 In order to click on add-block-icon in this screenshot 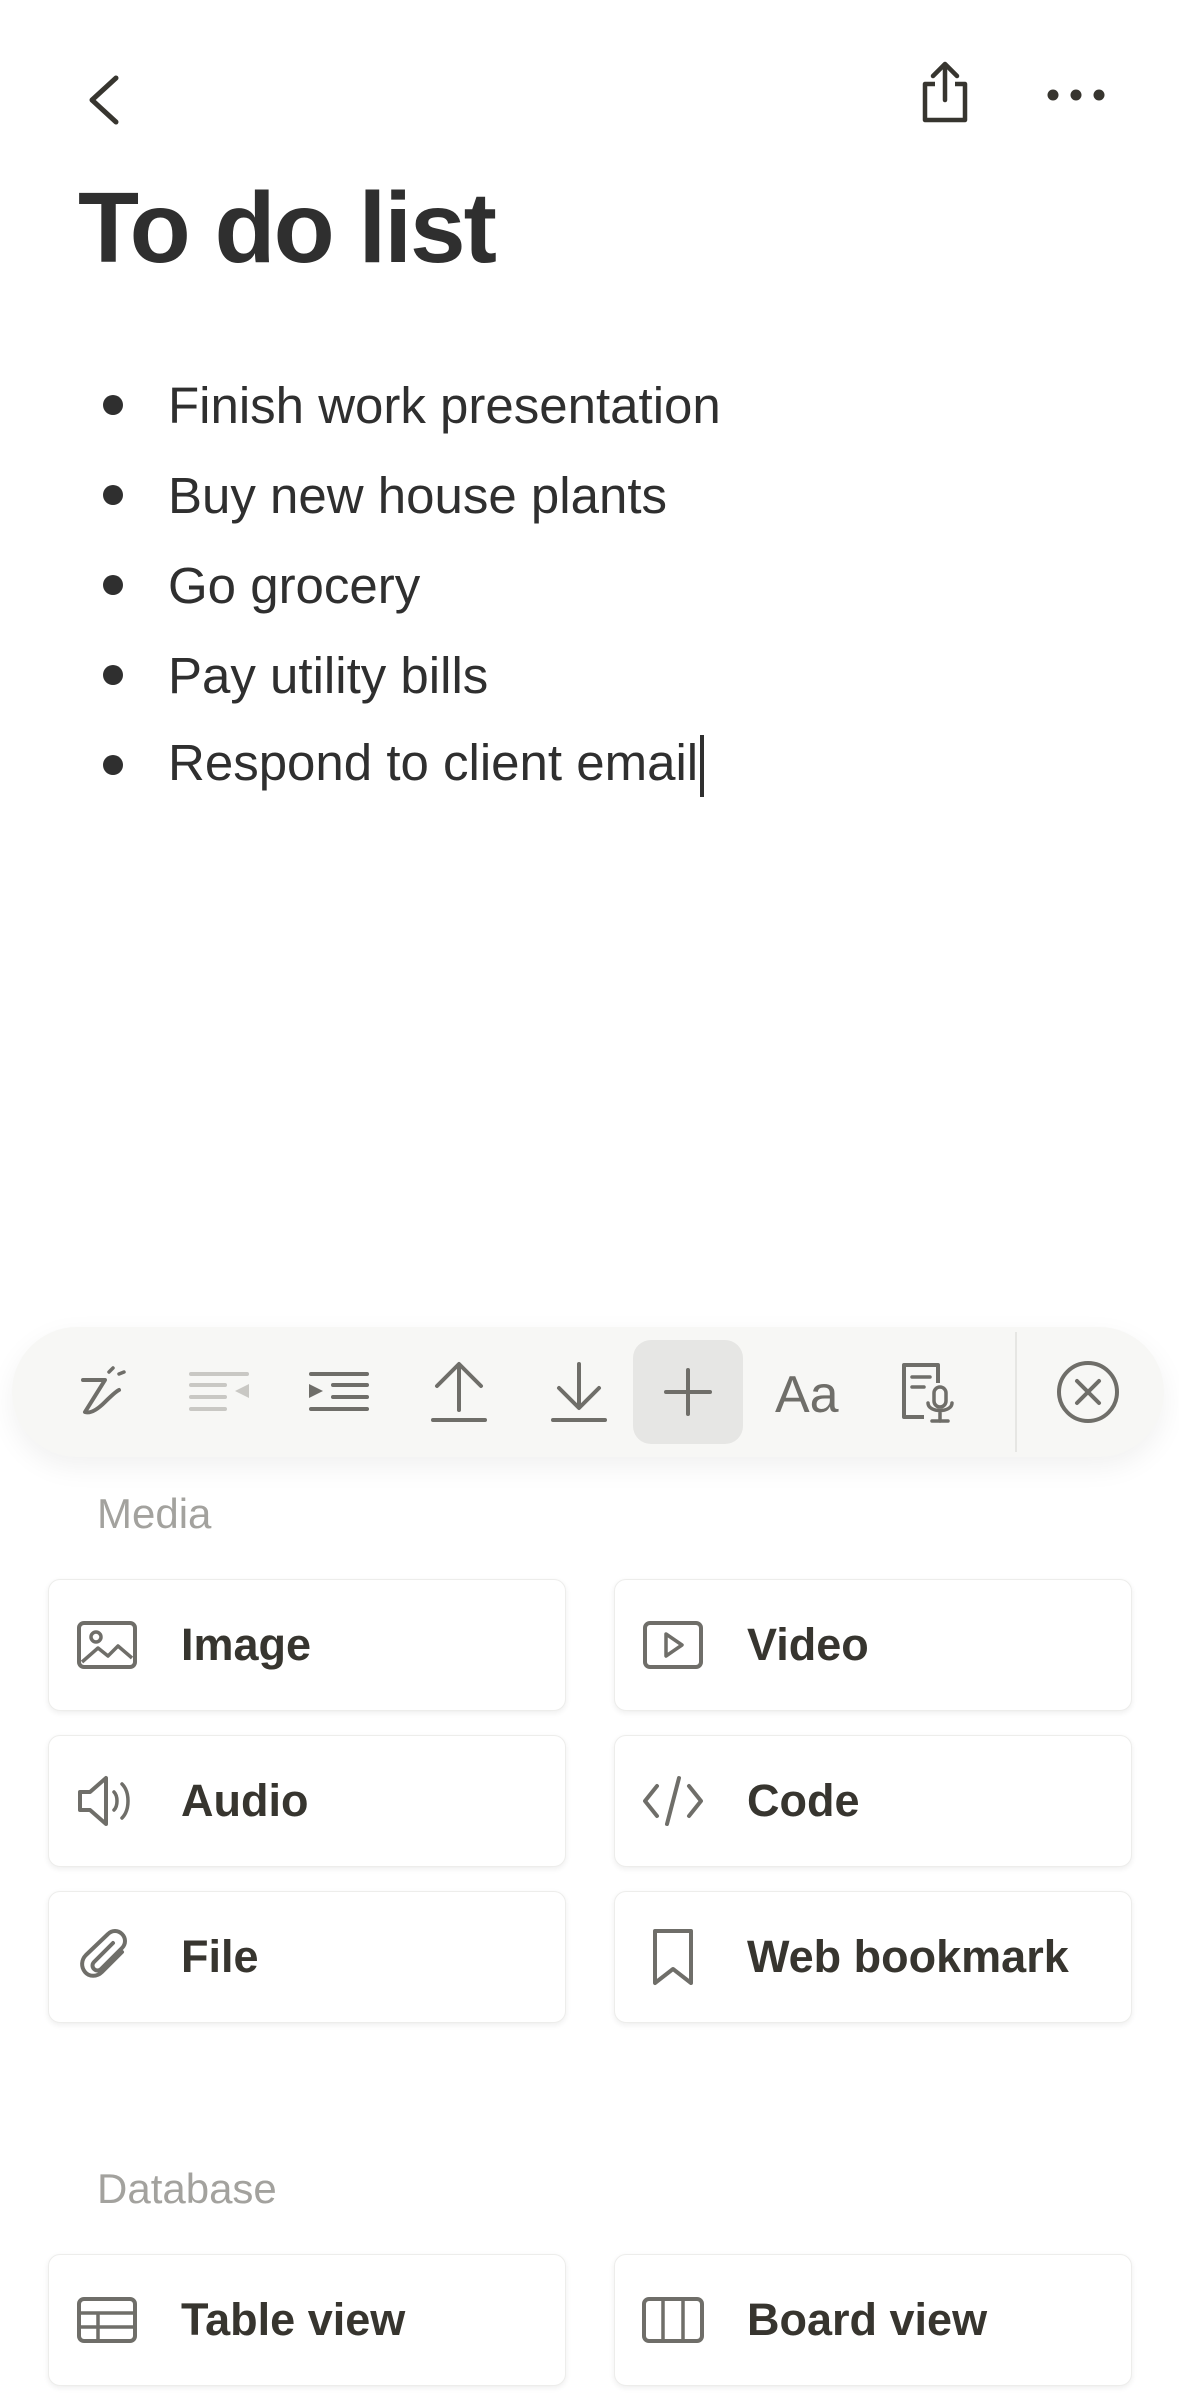, I will do `click(688, 1392)`.